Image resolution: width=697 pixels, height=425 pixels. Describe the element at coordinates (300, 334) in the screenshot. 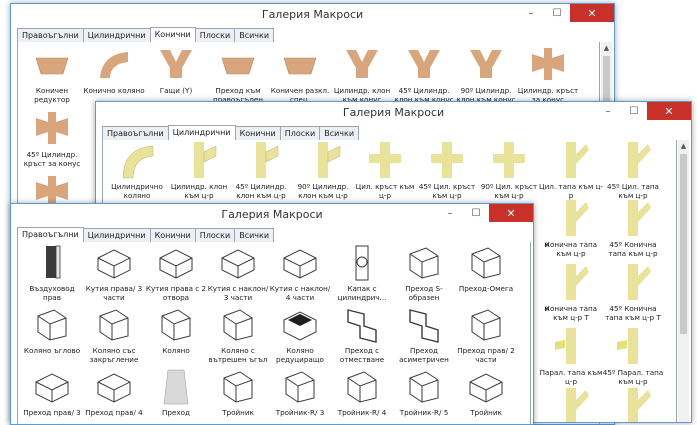

I see `gallery-item: Коляно редуциращо` at that location.